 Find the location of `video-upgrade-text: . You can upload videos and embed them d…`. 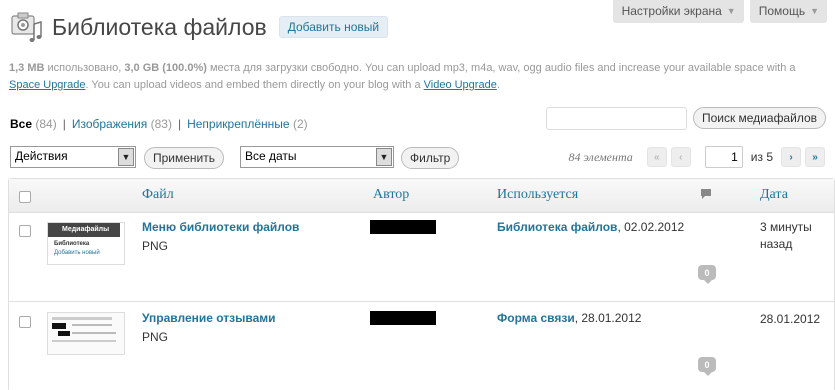

video-upgrade-text: . You can upload videos and embed them d… is located at coordinates (254, 85).